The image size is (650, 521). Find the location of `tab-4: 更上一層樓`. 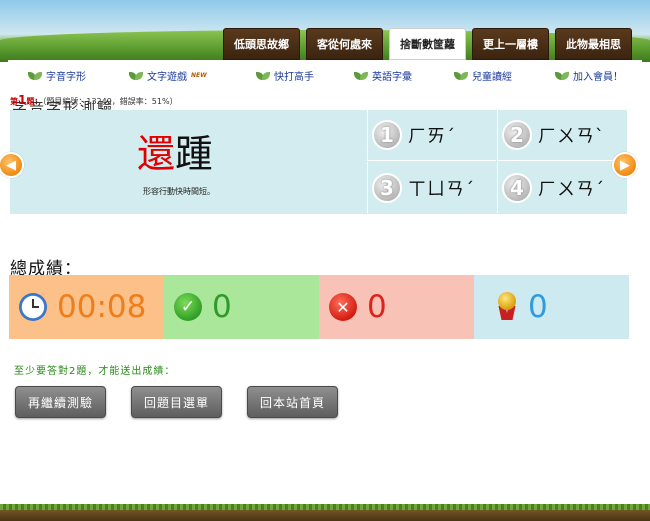

tab-4: 更上一層樓 is located at coordinates (510, 44).